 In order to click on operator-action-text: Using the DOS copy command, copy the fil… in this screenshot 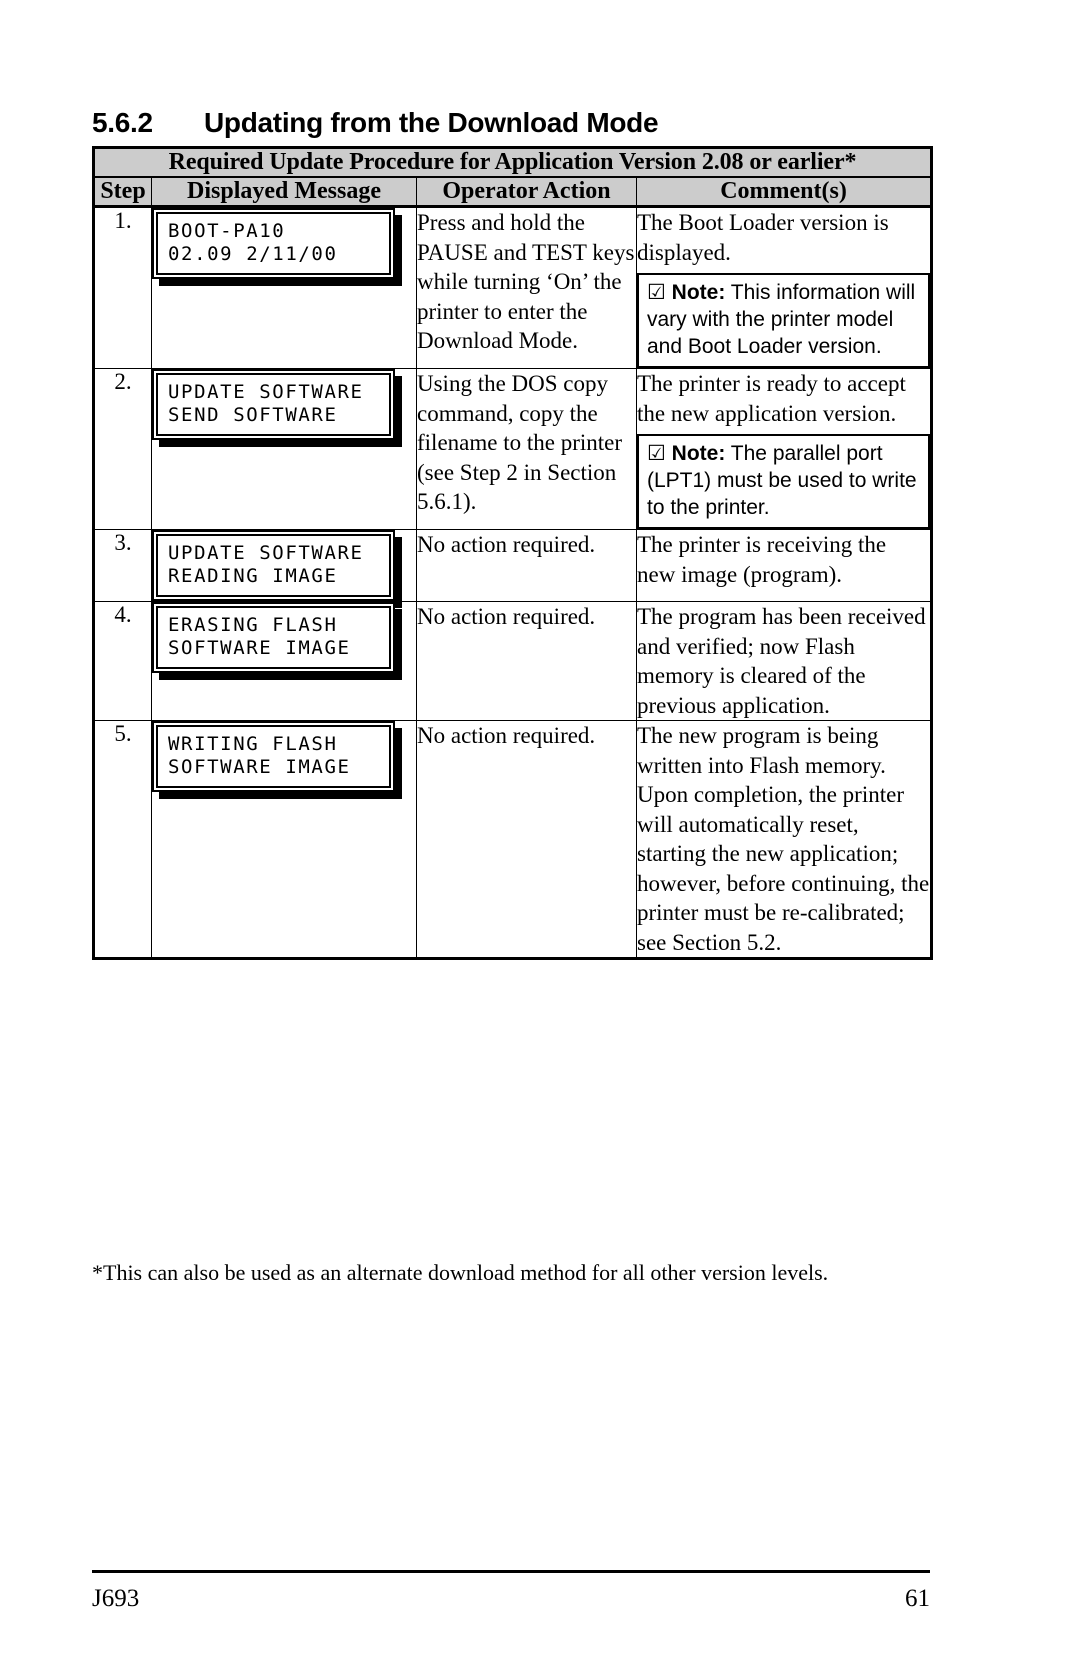, I will do `click(526, 449)`.